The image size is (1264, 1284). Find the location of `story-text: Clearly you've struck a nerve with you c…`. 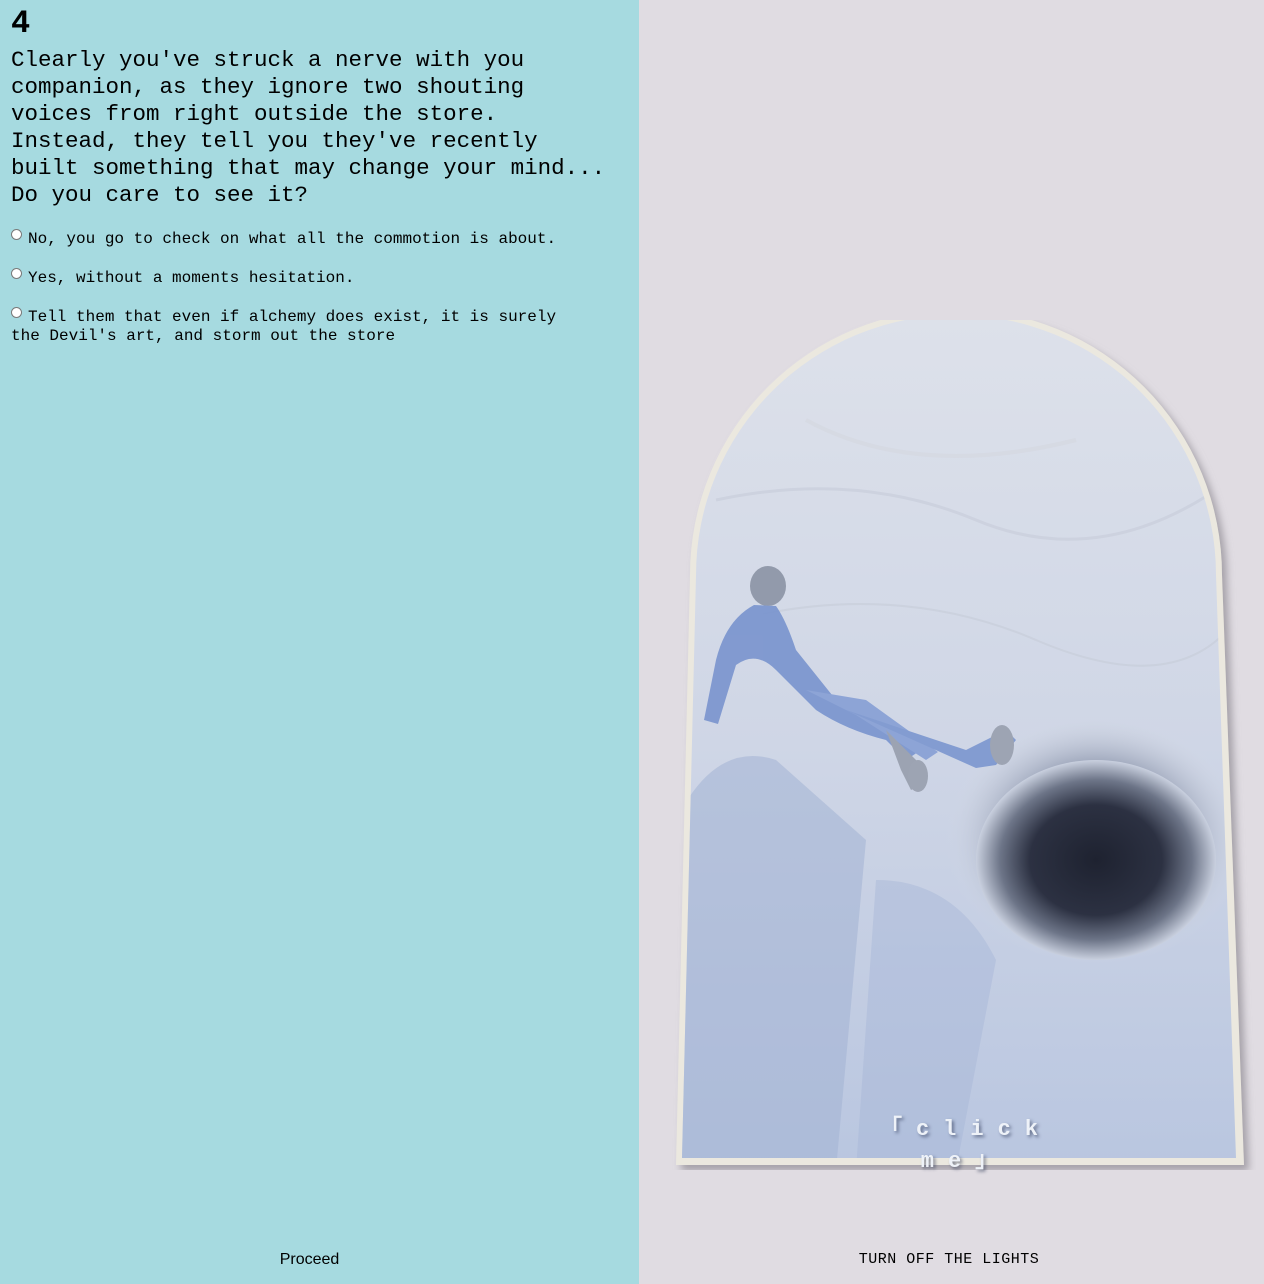

story-text: Clearly you've struck a nerve with you c… is located at coordinates (308, 127).